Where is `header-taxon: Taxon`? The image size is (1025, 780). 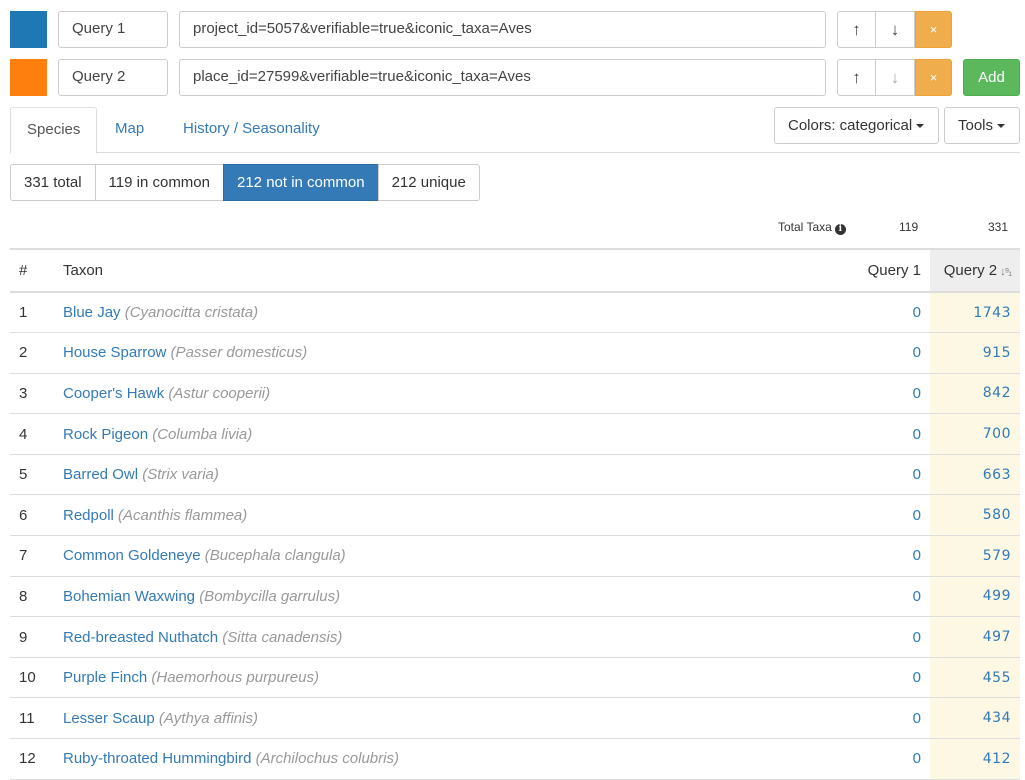 header-taxon: Taxon is located at coordinates (432, 270).